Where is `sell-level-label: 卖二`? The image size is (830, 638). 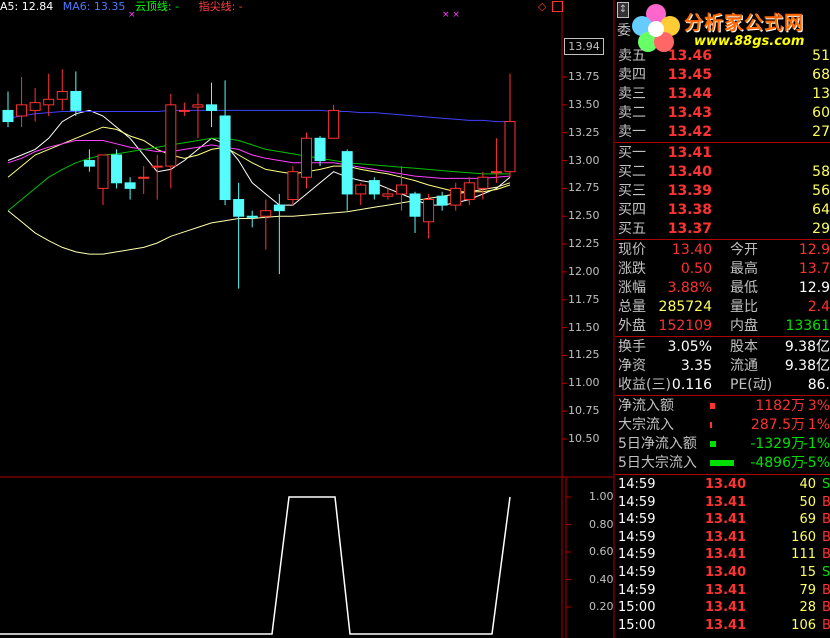
sell-level-label: 卖二 is located at coordinates (632, 113).